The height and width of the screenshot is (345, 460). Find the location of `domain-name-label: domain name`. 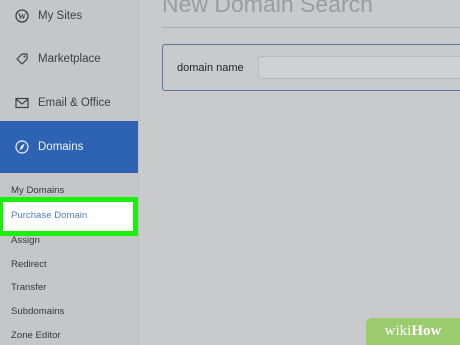

domain-name-label: domain name is located at coordinates (210, 68).